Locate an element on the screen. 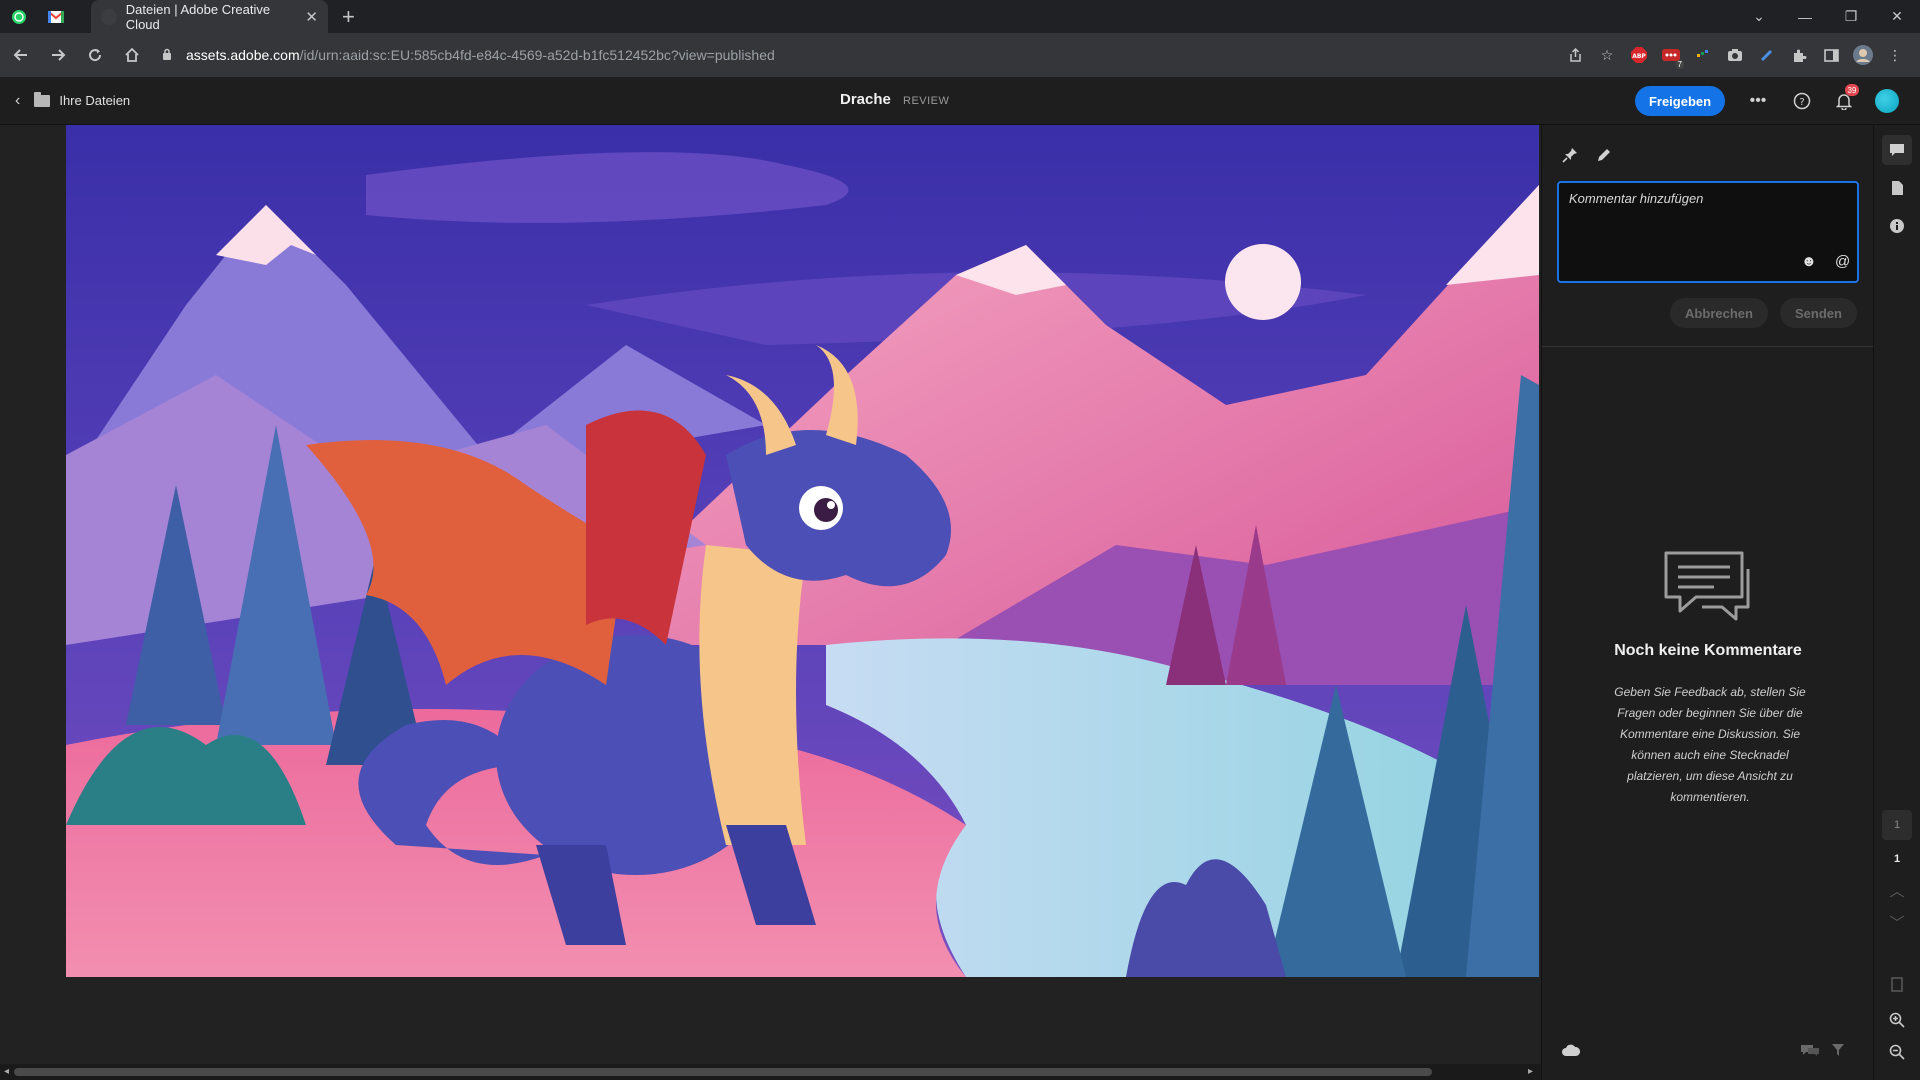 The image size is (1920, 1080). pin-icon is located at coordinates (1570, 157).